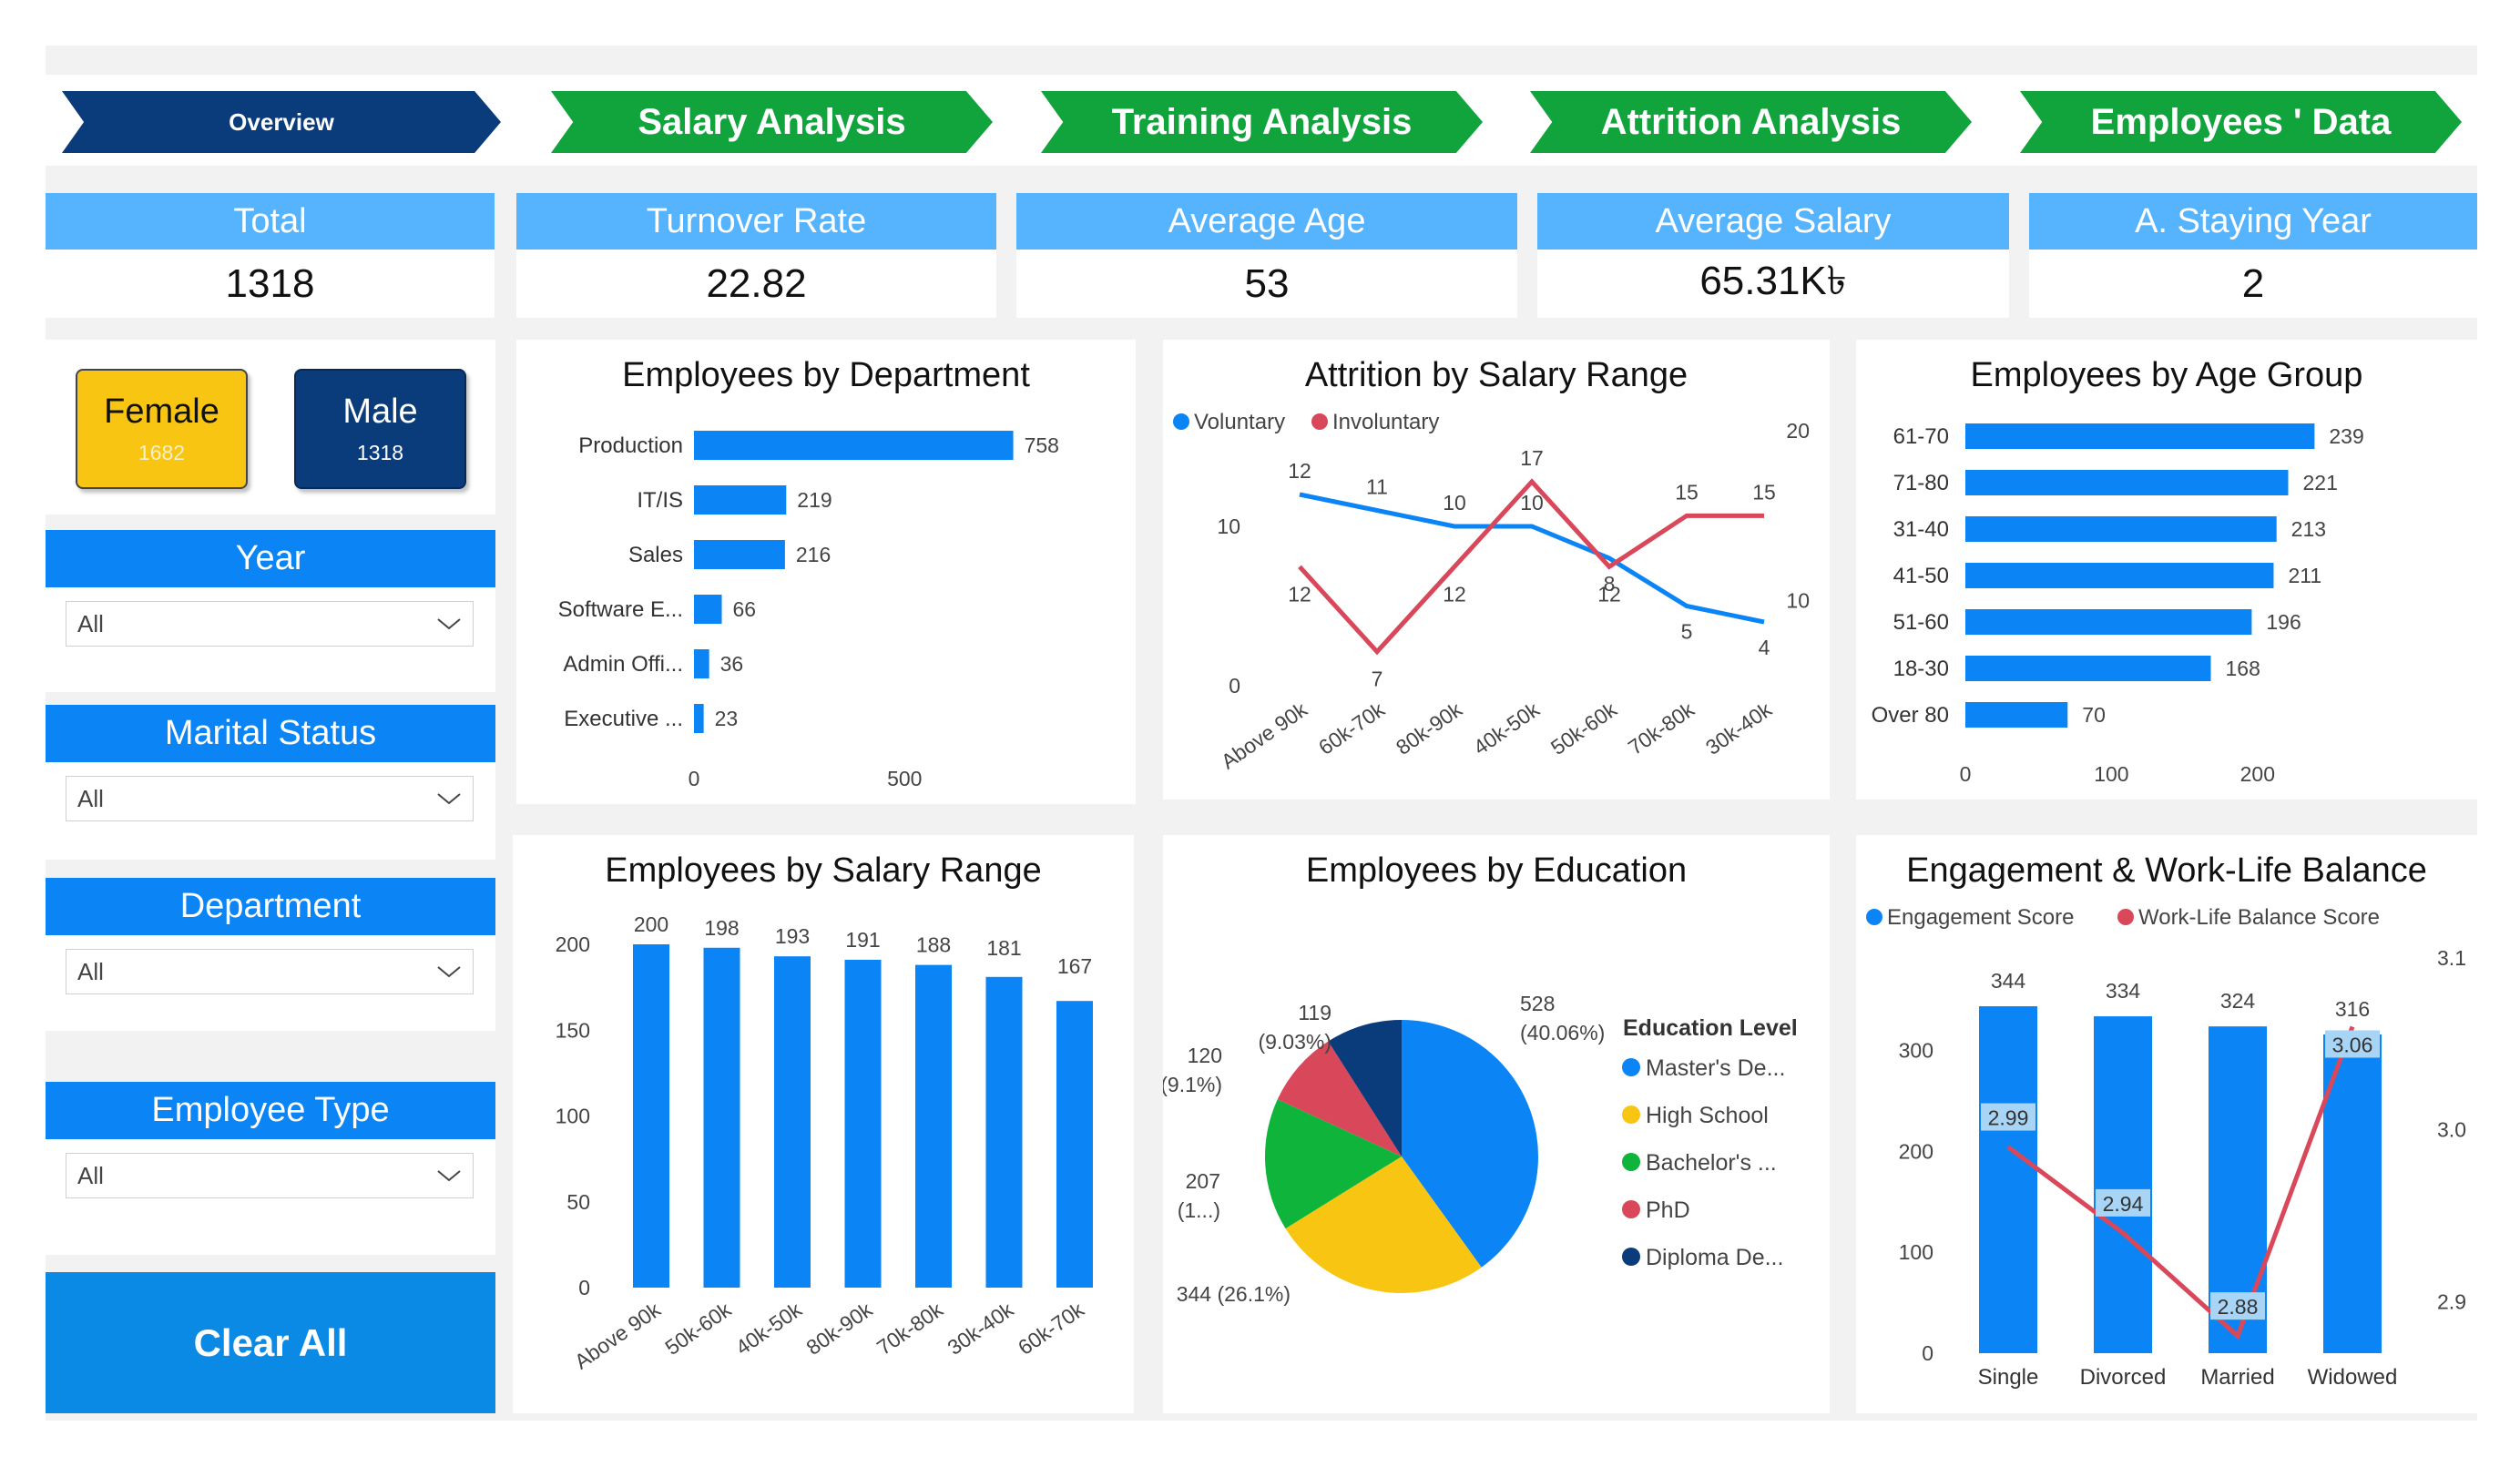  What do you see at coordinates (697, 1329) in the screenshot?
I see `salary-x-tick: 50k-60k` at bounding box center [697, 1329].